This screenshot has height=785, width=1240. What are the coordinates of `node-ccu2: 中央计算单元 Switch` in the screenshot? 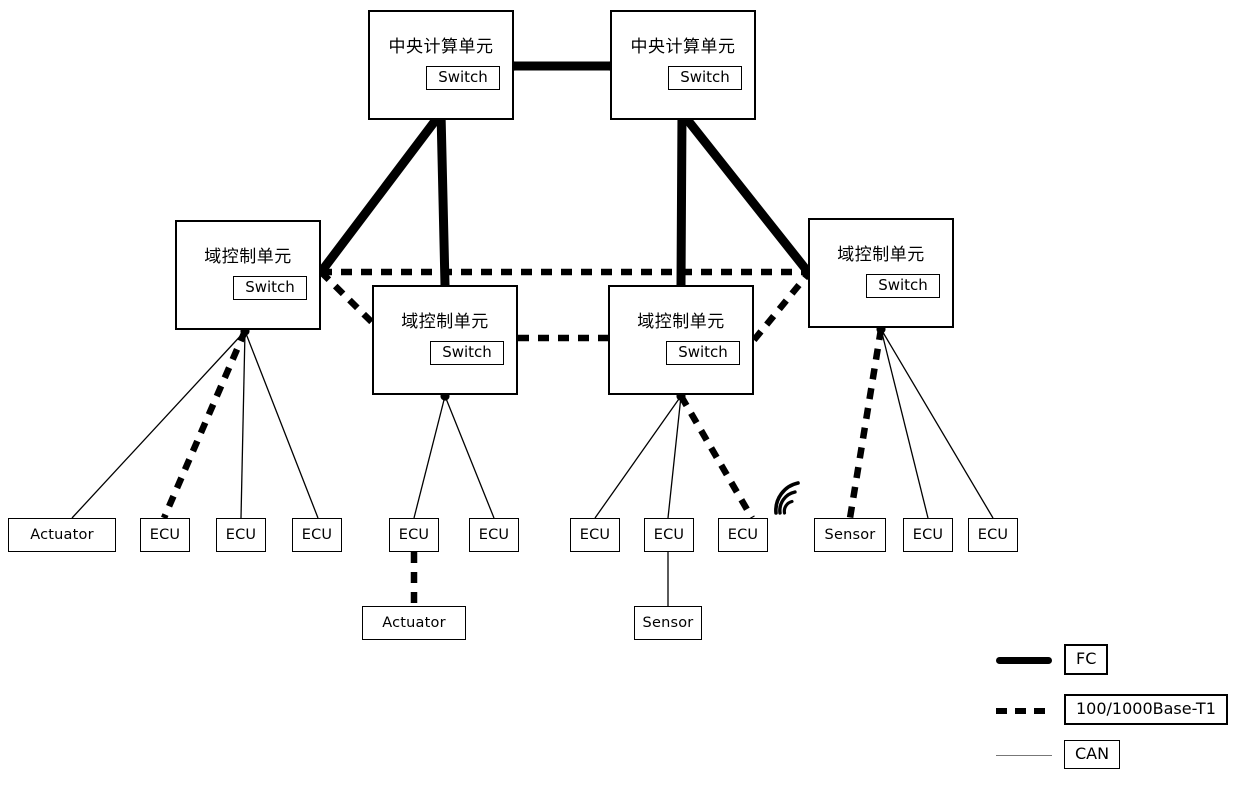 It's located at (683, 65).